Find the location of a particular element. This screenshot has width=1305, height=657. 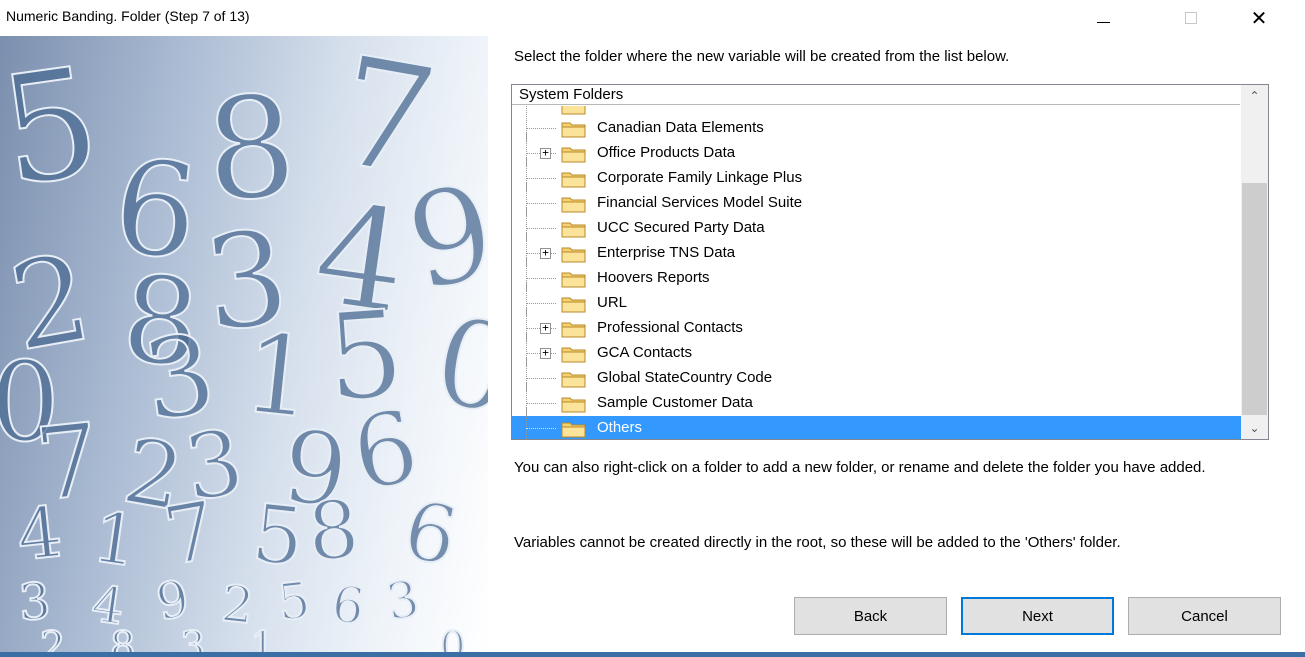

tree-row-partial is located at coordinates (876, 111).